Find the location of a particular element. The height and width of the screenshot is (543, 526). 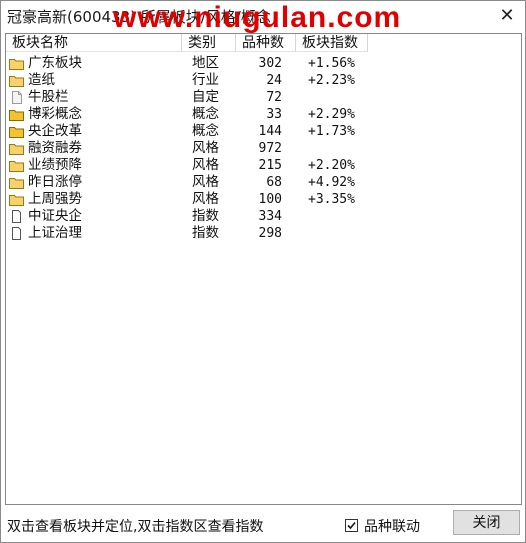

row-count: 298 is located at coordinates (270, 233).